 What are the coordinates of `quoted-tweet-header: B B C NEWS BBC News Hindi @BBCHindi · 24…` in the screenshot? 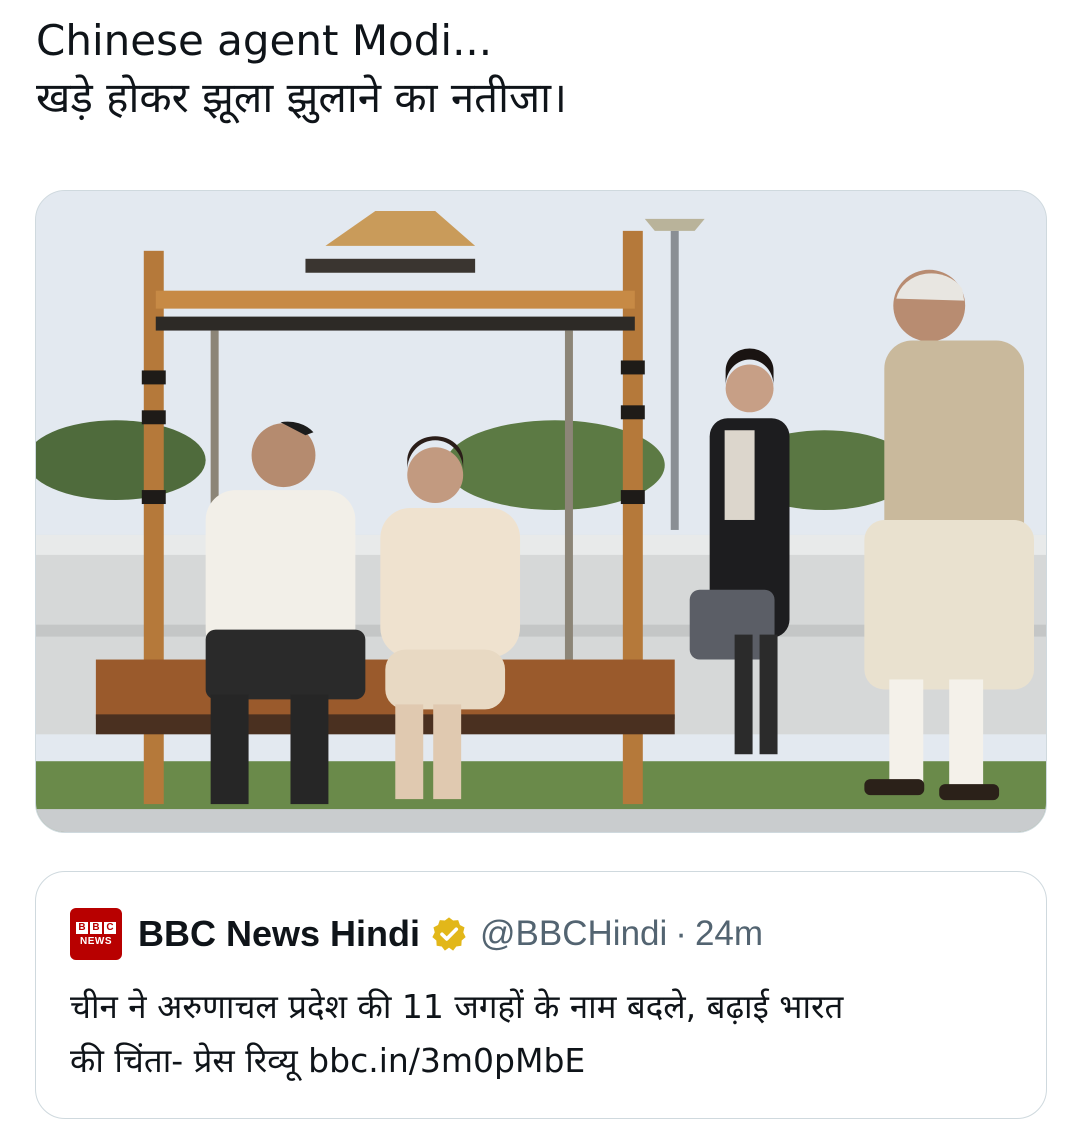 It's located at (416, 934).